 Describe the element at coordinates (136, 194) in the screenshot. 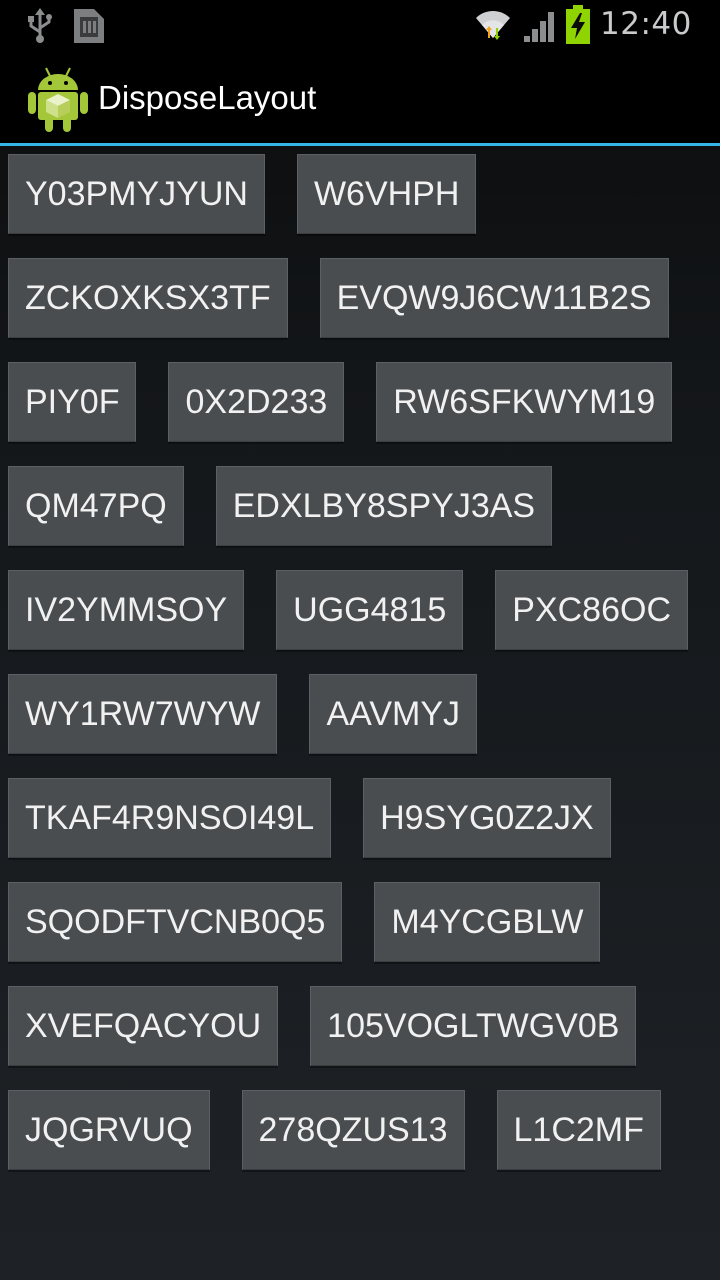

I see `random-label-button: Y03PMYJYUN` at that location.